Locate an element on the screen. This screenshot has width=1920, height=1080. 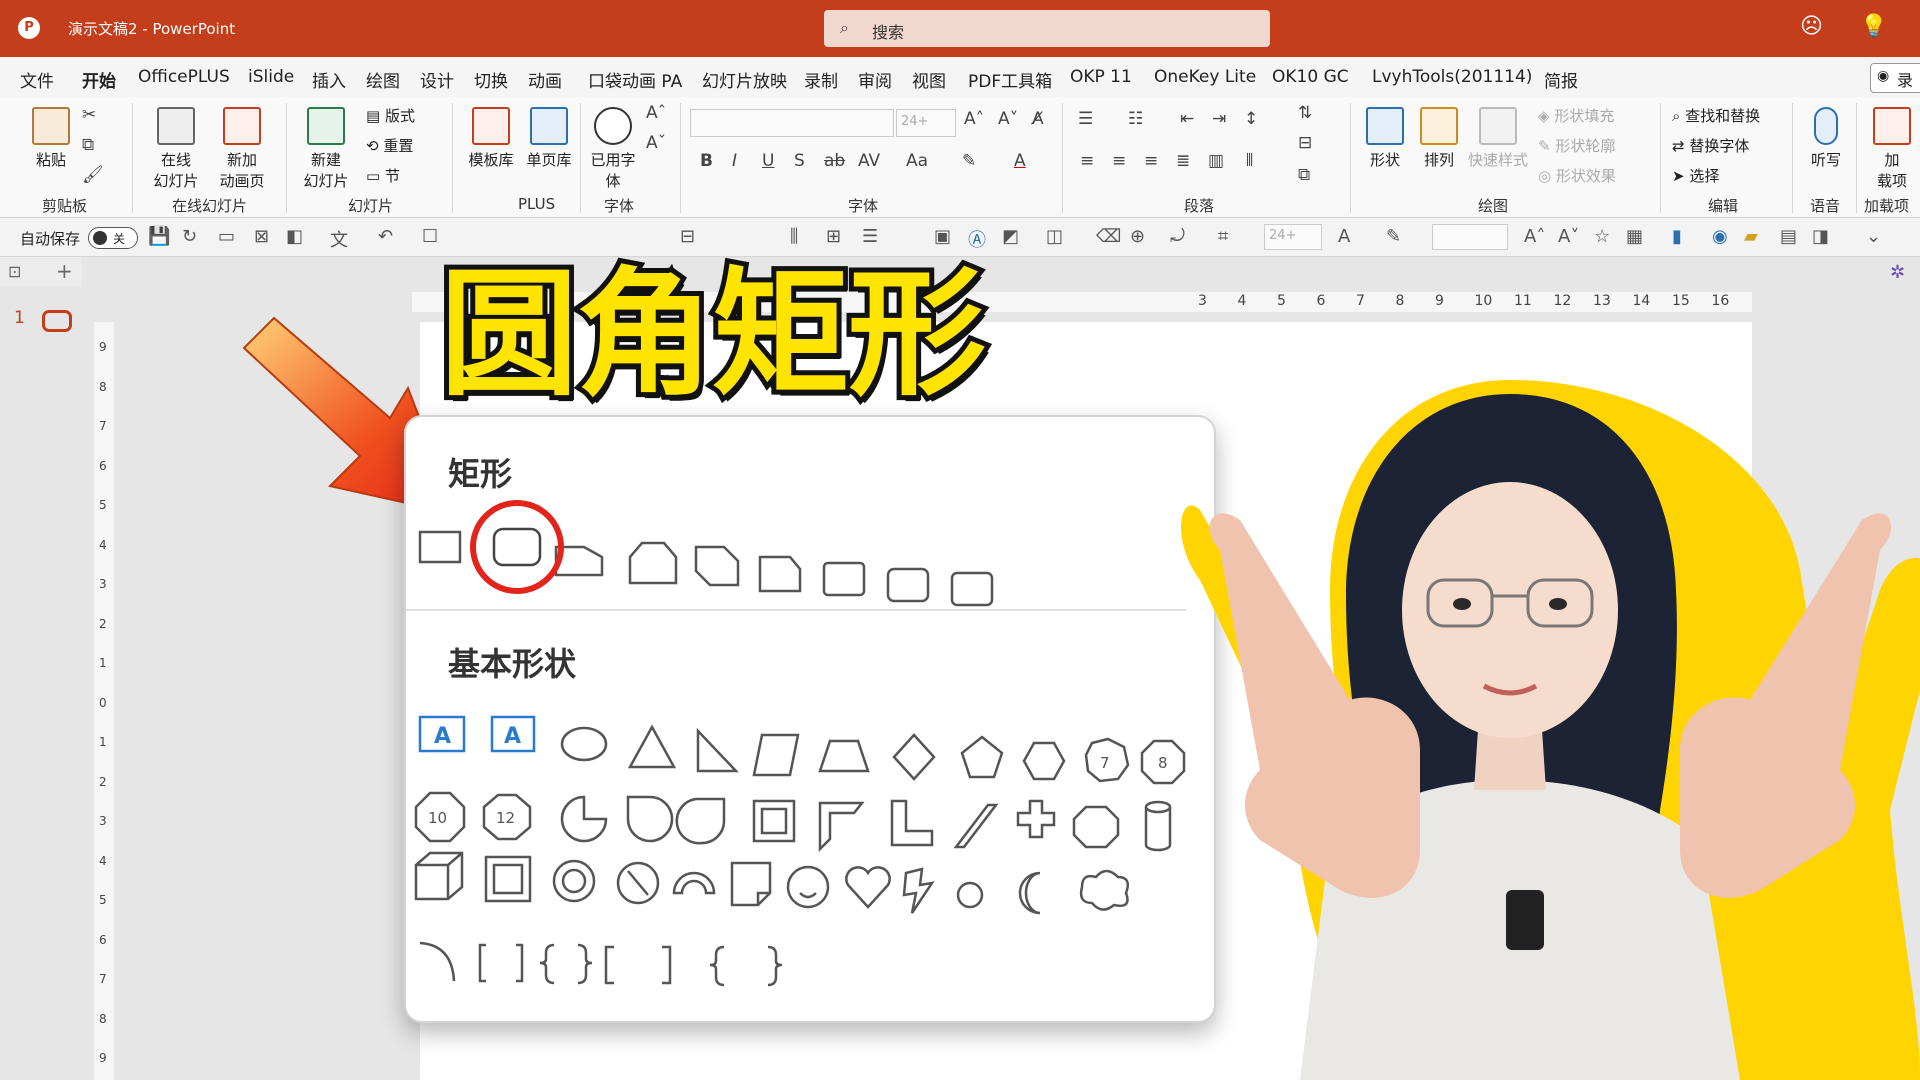
rounded-rectangle-shape is located at coordinates (517, 547).